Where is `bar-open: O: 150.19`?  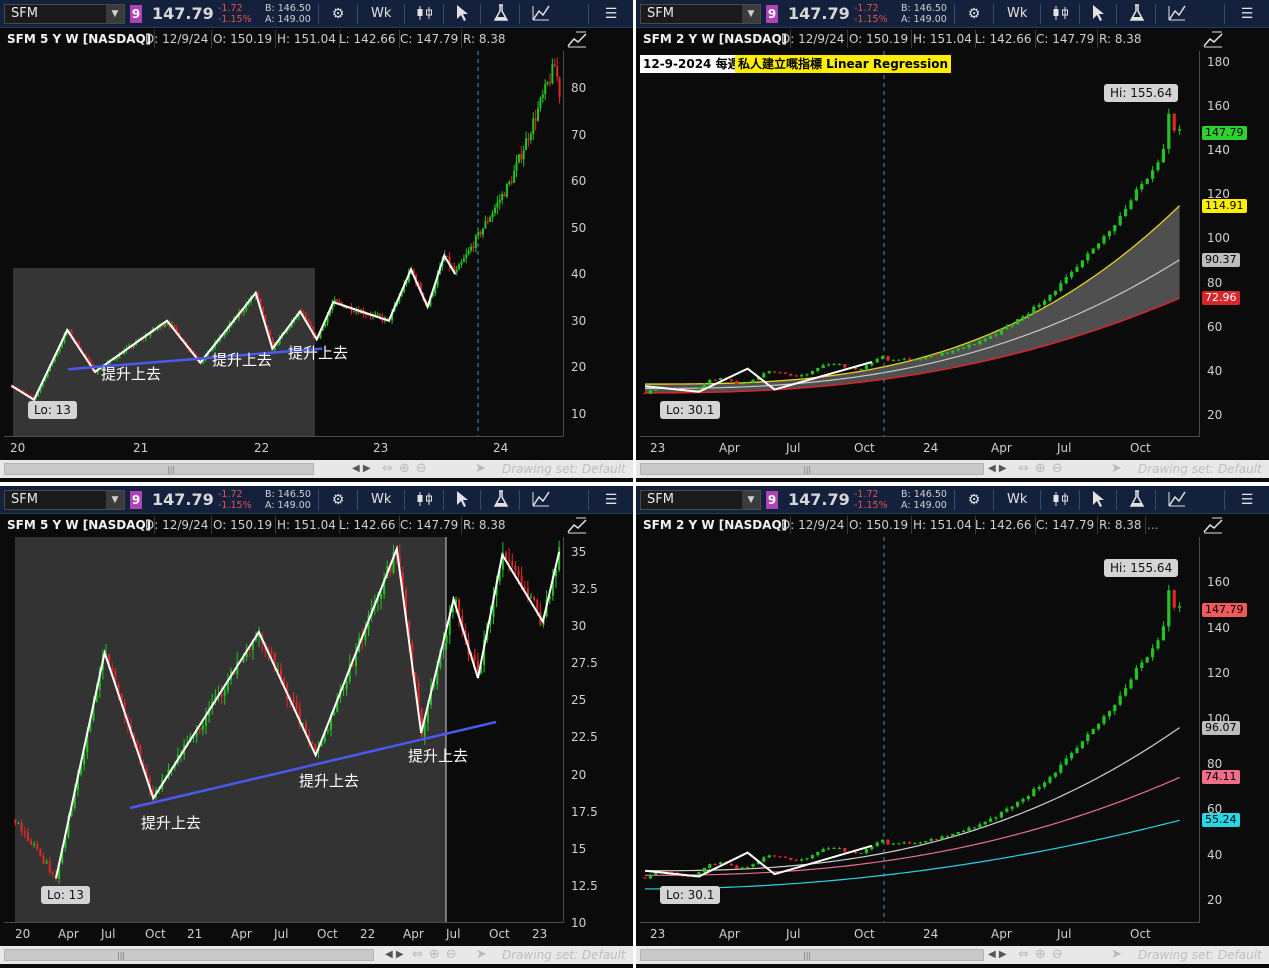 bar-open: O: 150.19 is located at coordinates (243, 39).